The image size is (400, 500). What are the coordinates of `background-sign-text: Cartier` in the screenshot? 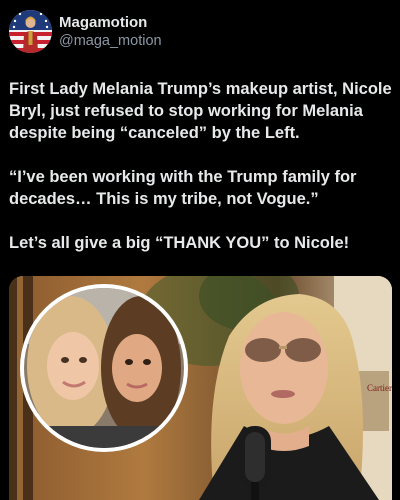 It's located at (379, 388).